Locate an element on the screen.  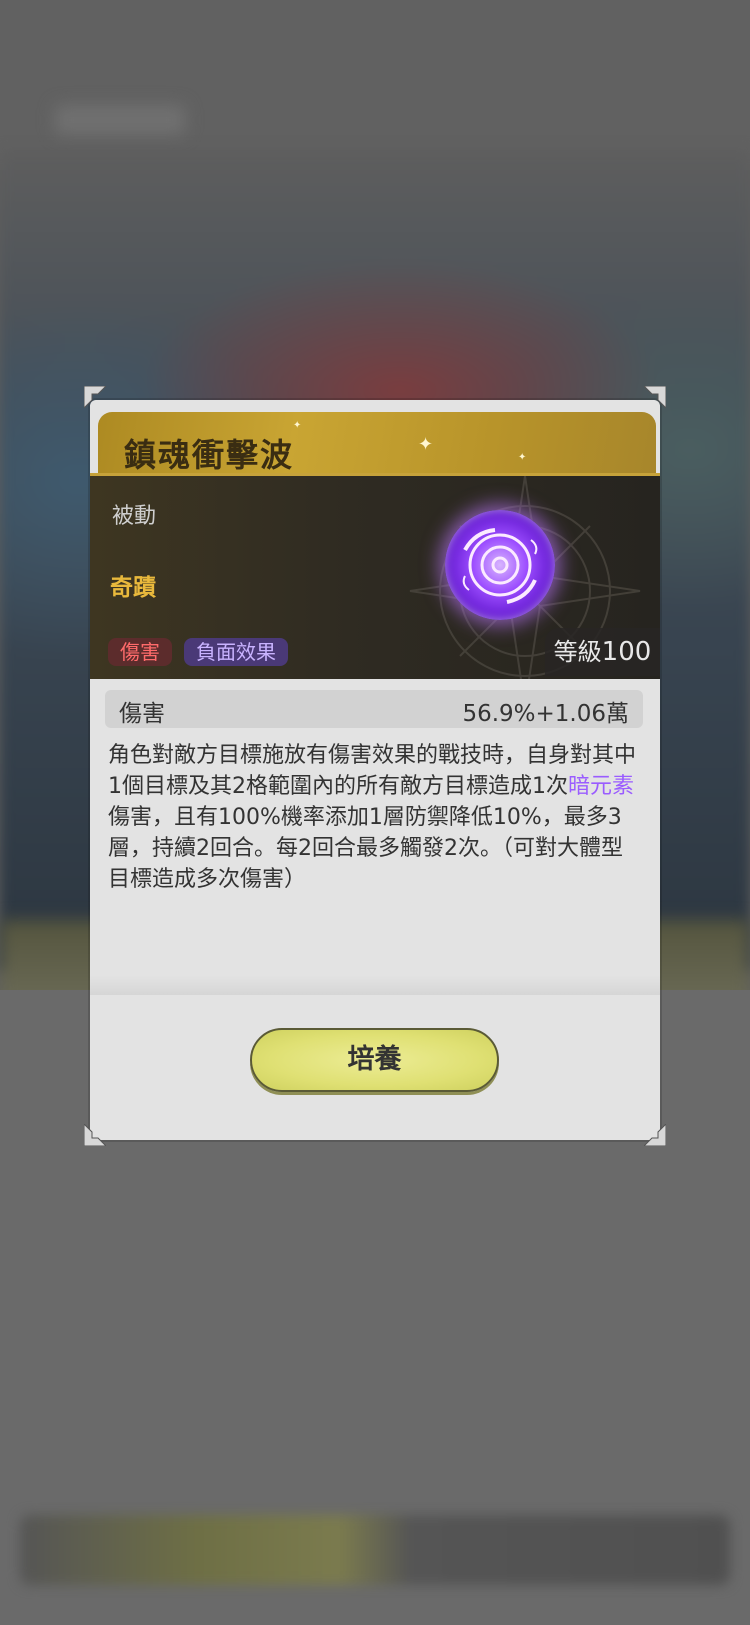
stat-label: 傷害 is located at coordinates (142, 714).